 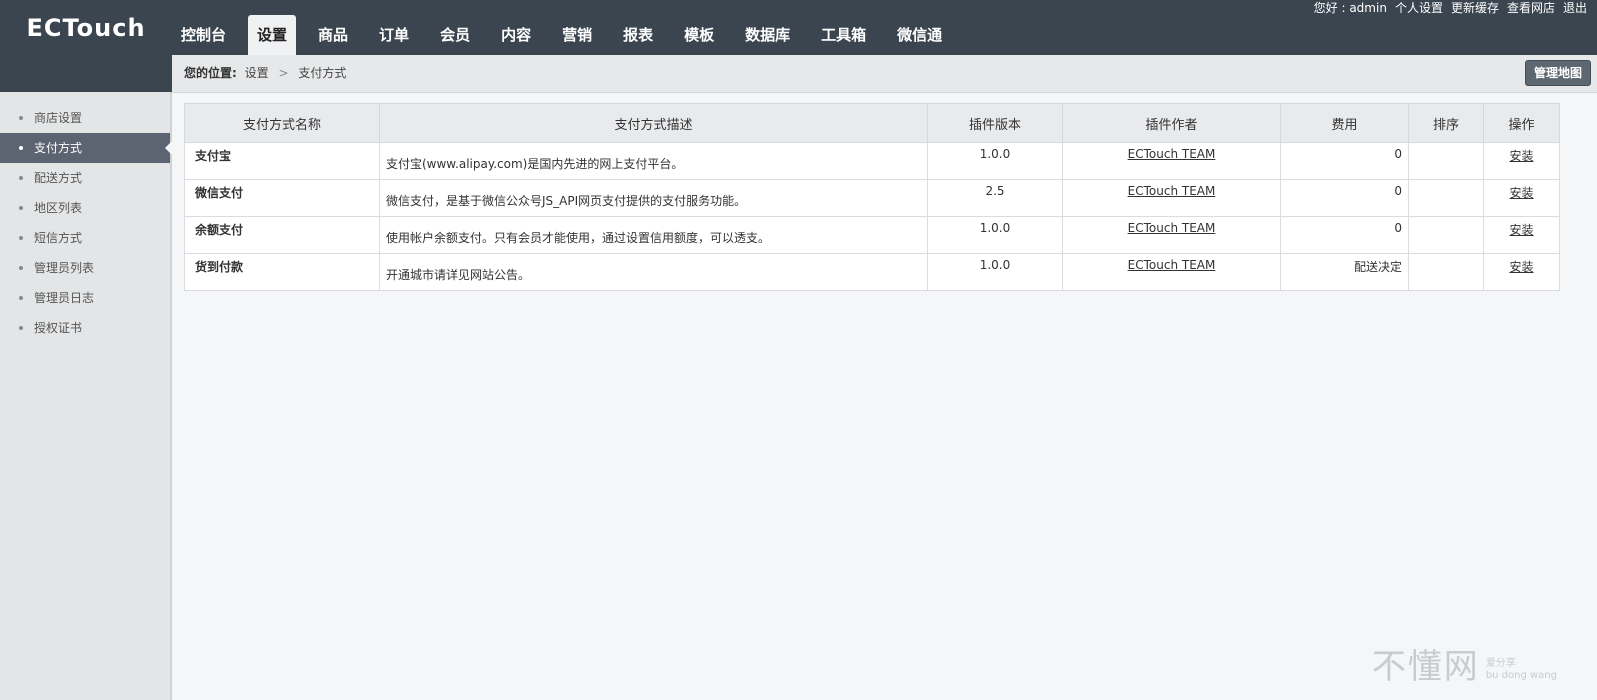 What do you see at coordinates (257, 73) in the screenshot?
I see `breadcrumb-parent: 设置` at bounding box center [257, 73].